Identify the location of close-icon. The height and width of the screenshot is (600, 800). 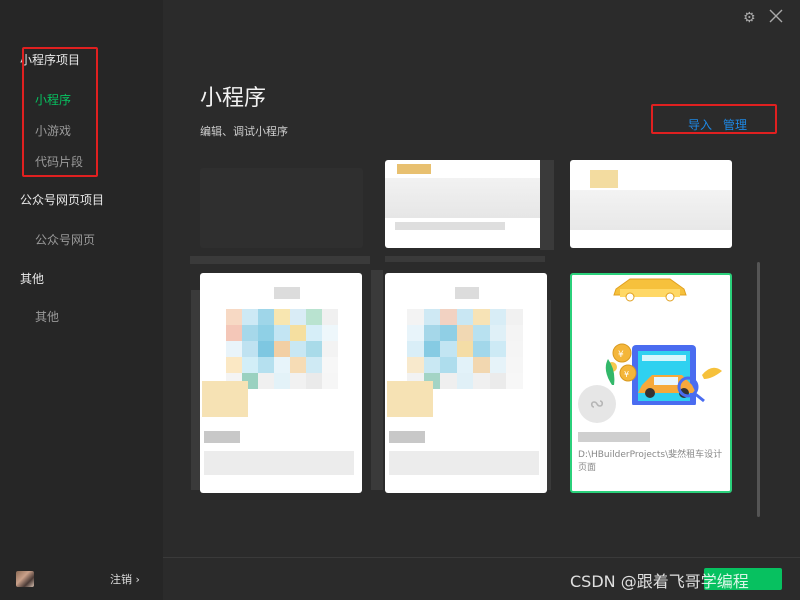
(776, 18).